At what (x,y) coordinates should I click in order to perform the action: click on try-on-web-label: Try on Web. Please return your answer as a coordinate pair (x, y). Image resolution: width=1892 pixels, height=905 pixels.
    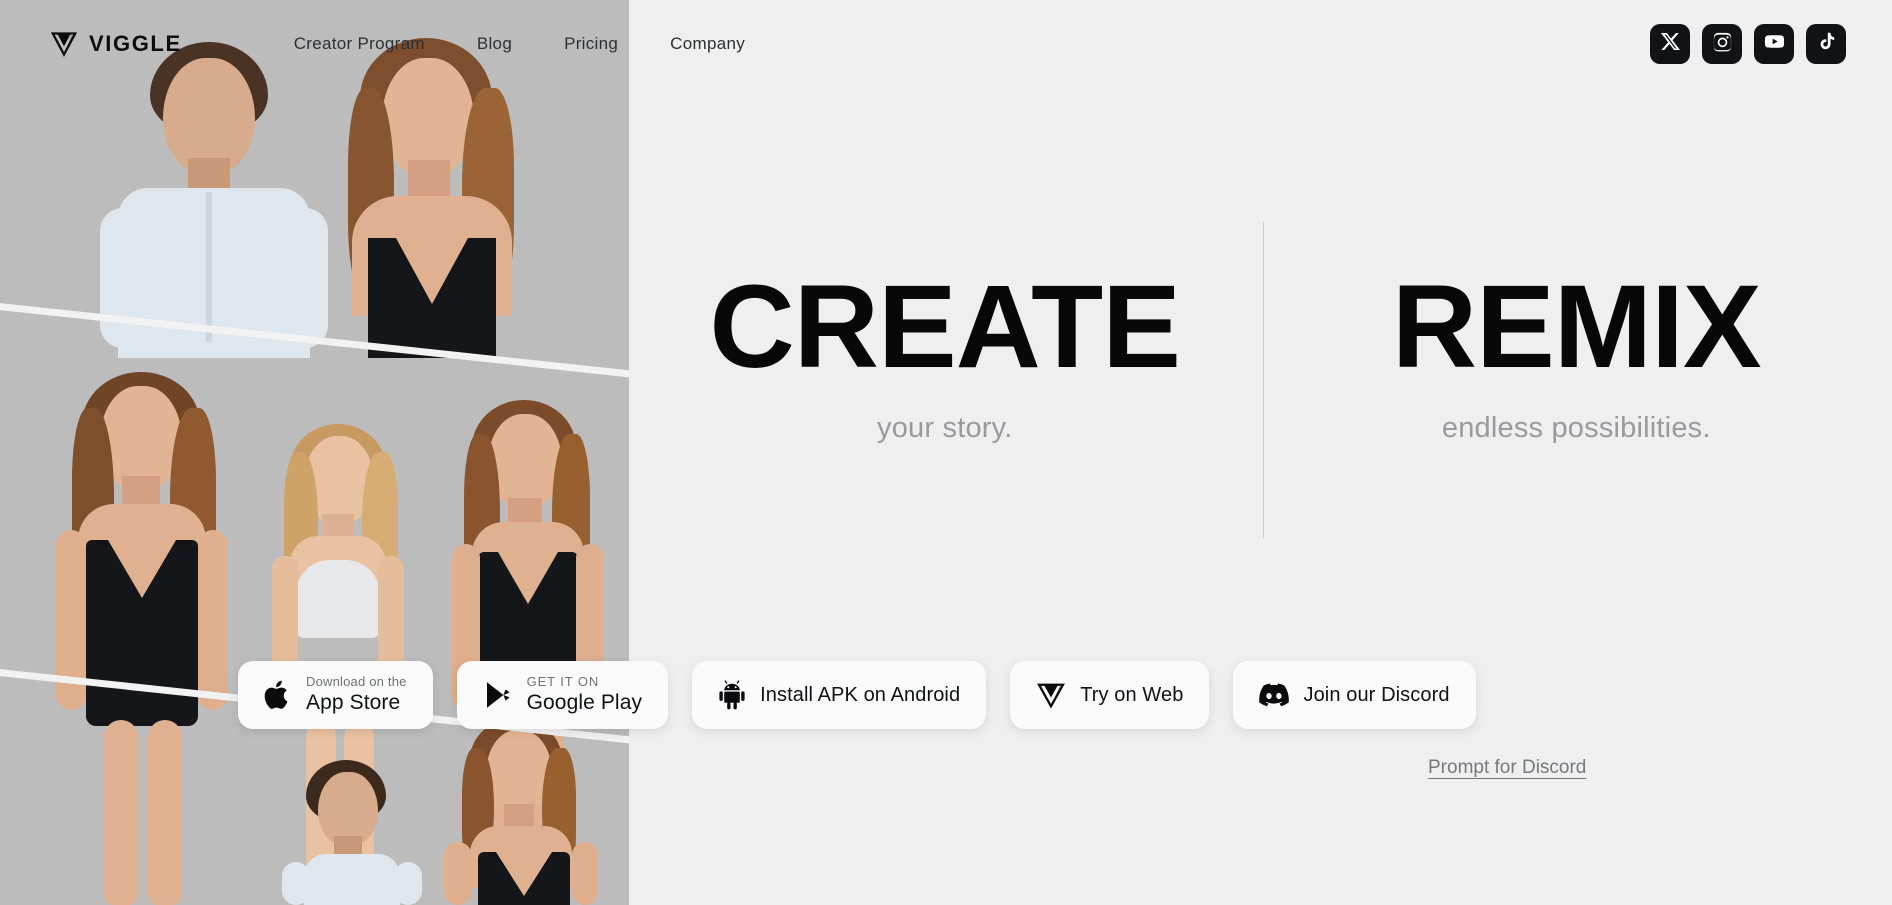
    Looking at the image, I should click on (1132, 694).